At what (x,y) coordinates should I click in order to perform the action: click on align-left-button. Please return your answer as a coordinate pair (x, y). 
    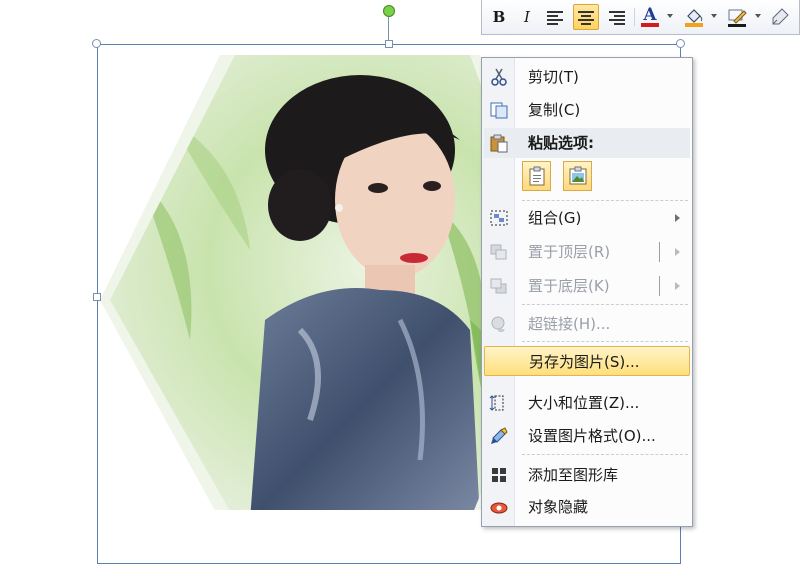
    Looking at the image, I should click on (555, 17).